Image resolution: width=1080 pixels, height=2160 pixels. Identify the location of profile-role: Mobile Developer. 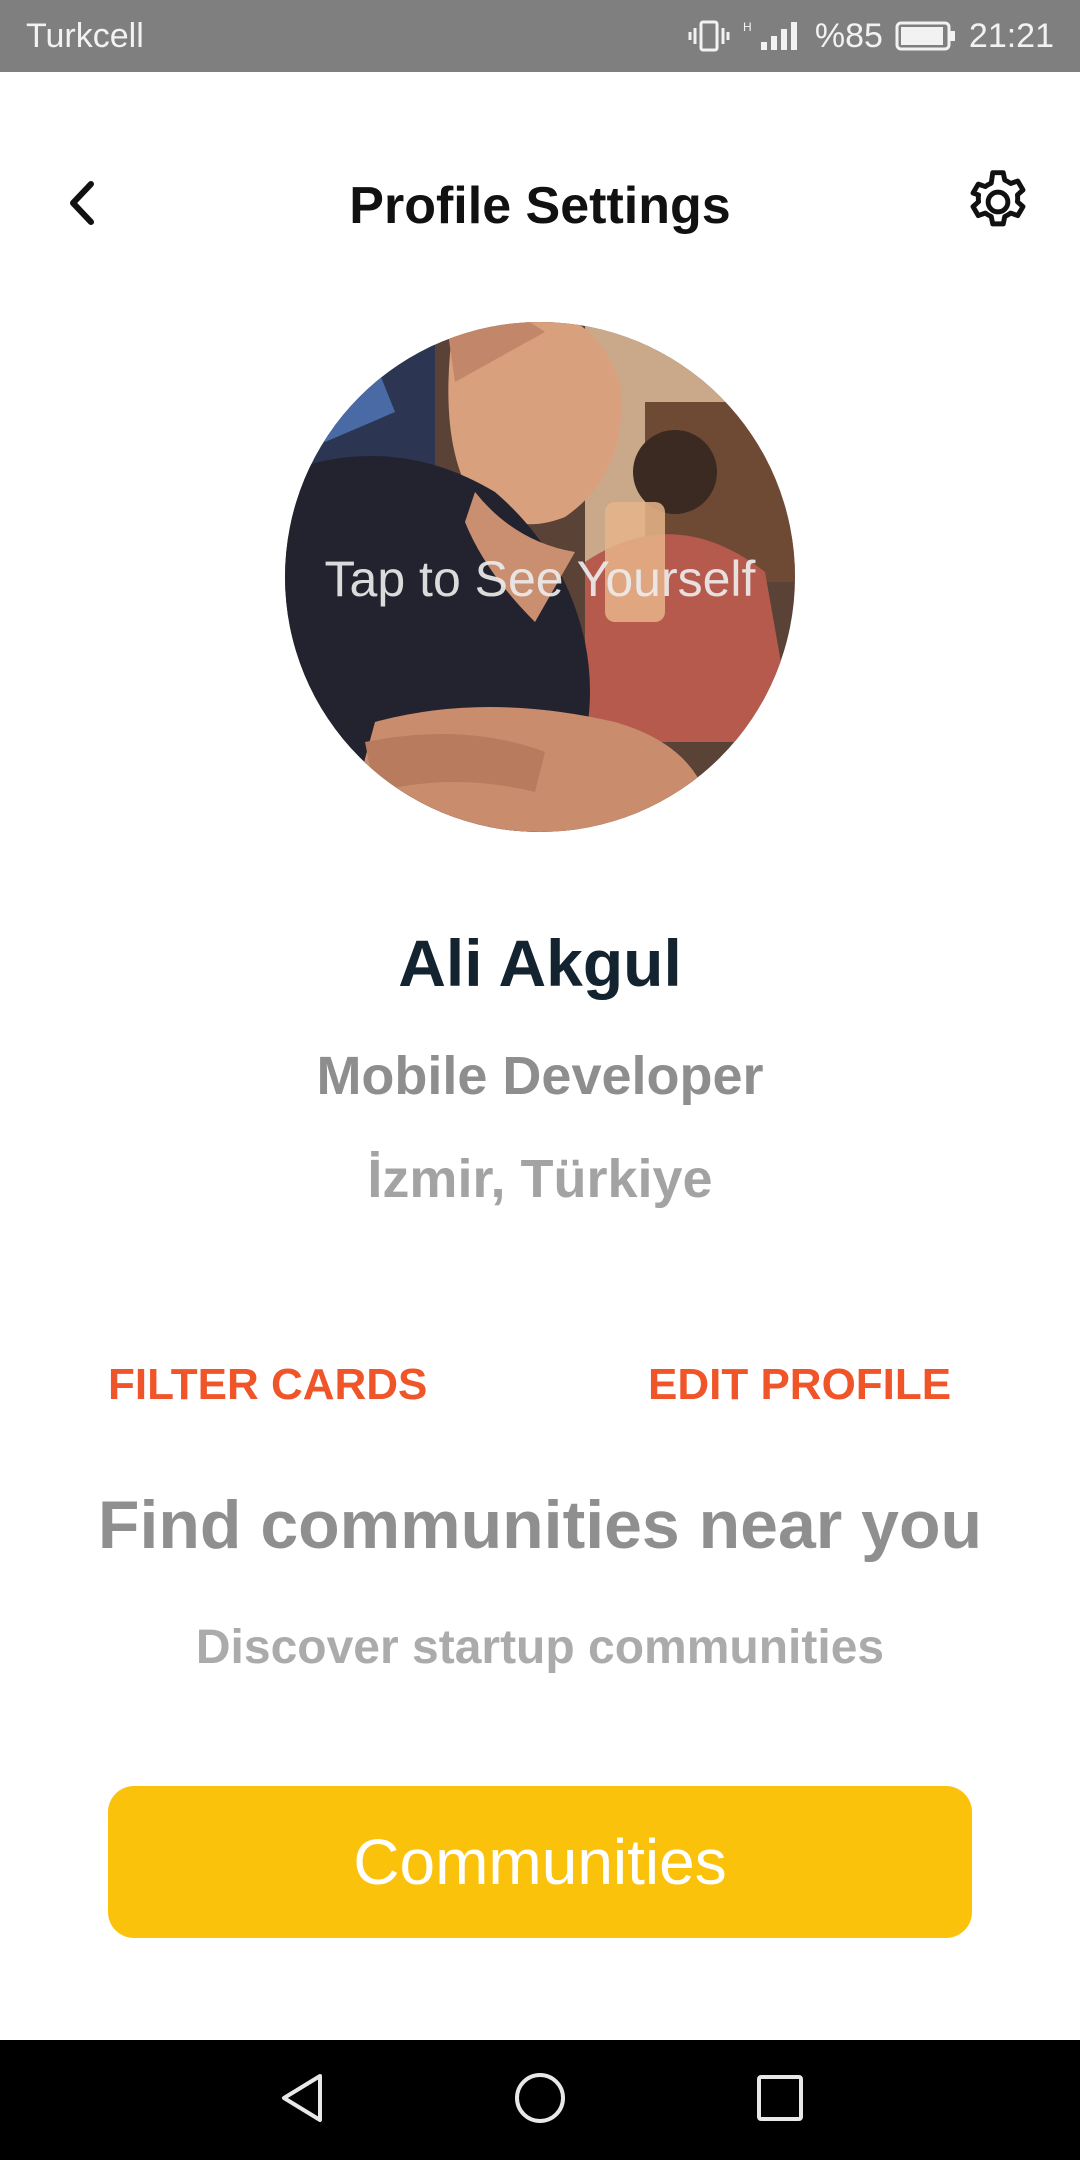
(540, 1076).